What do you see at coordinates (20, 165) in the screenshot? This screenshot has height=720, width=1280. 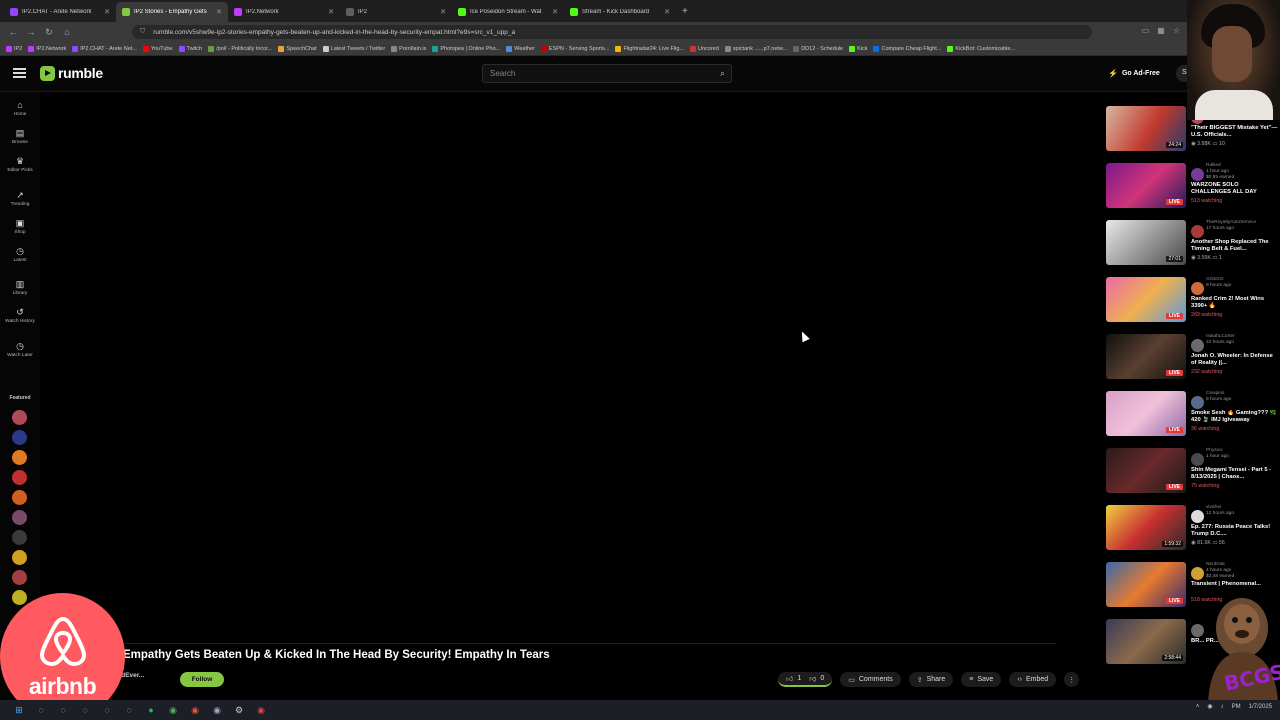 I see `sidebar-item: ♛ Editor Picks` at bounding box center [20, 165].